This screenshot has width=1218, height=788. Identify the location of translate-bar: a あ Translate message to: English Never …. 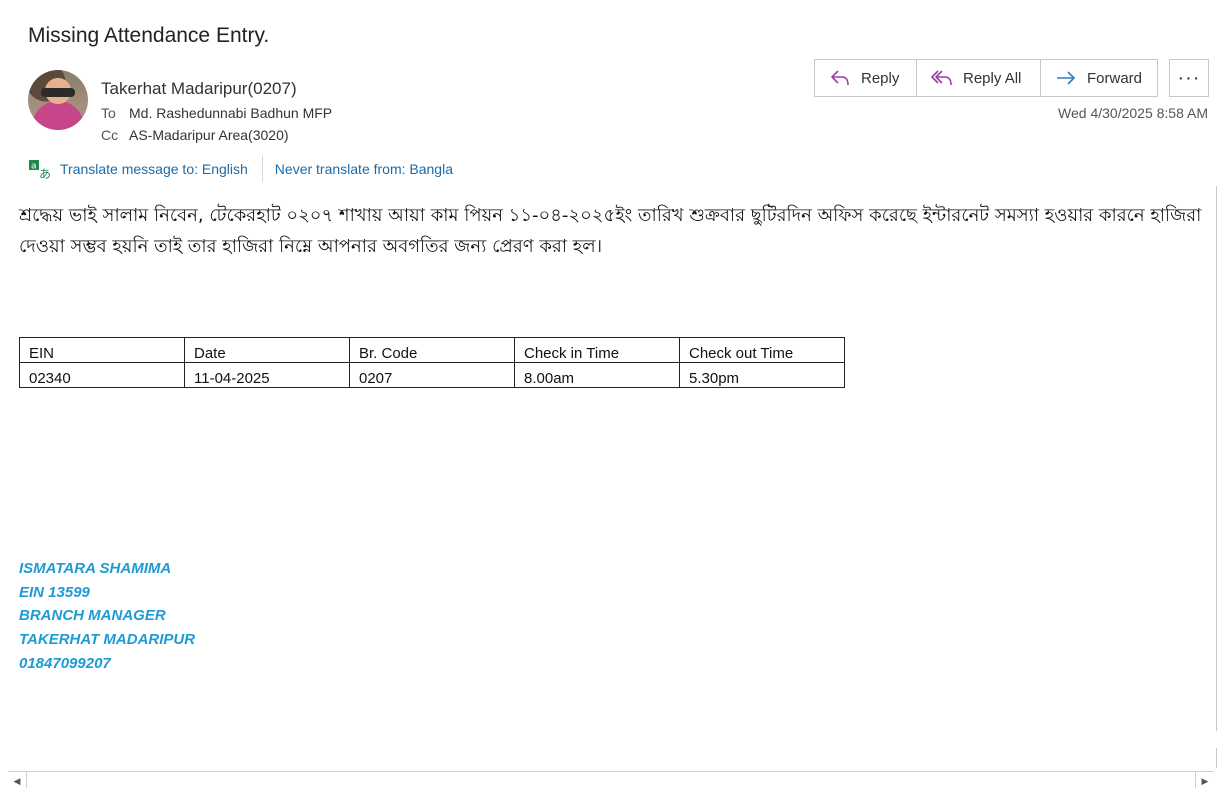
(240, 169).